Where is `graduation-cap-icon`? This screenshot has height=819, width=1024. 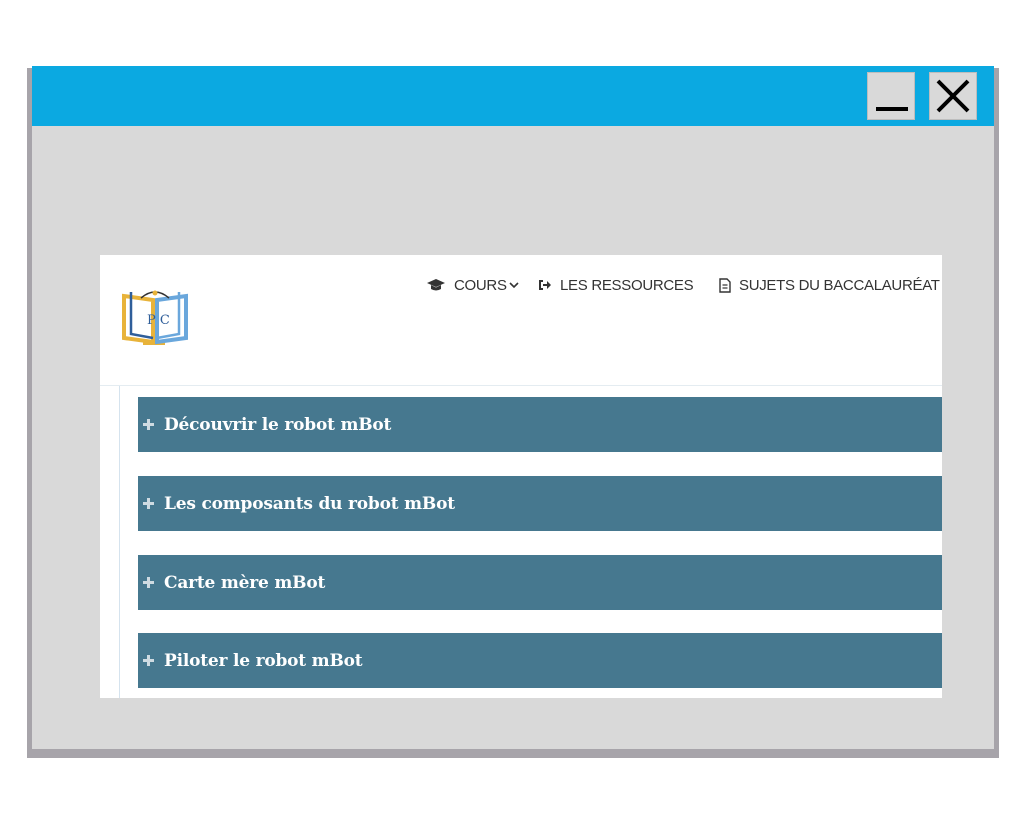 graduation-cap-icon is located at coordinates (436, 285).